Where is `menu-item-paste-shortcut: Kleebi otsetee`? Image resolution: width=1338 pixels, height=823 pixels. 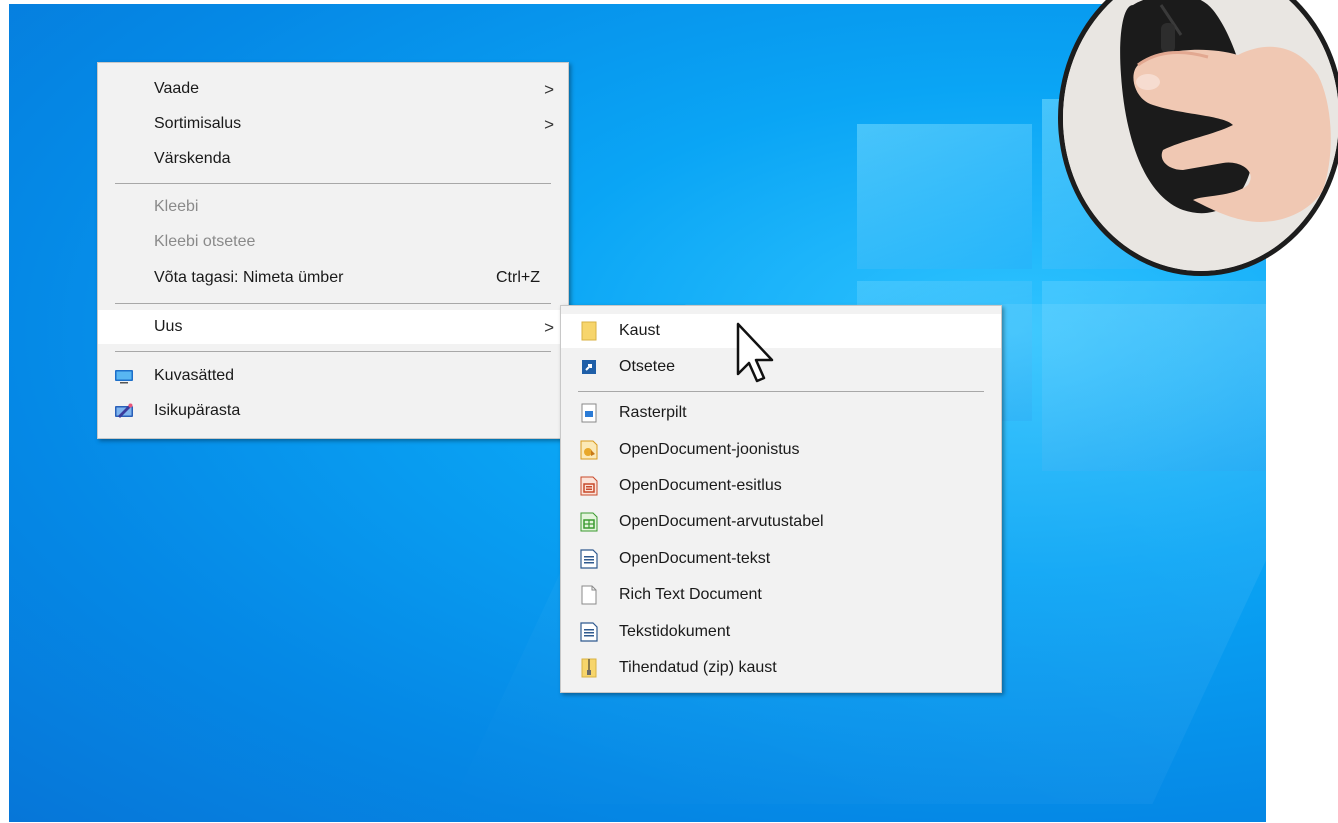
menu-item-paste-shortcut: Kleebi otsetee is located at coordinates (333, 242).